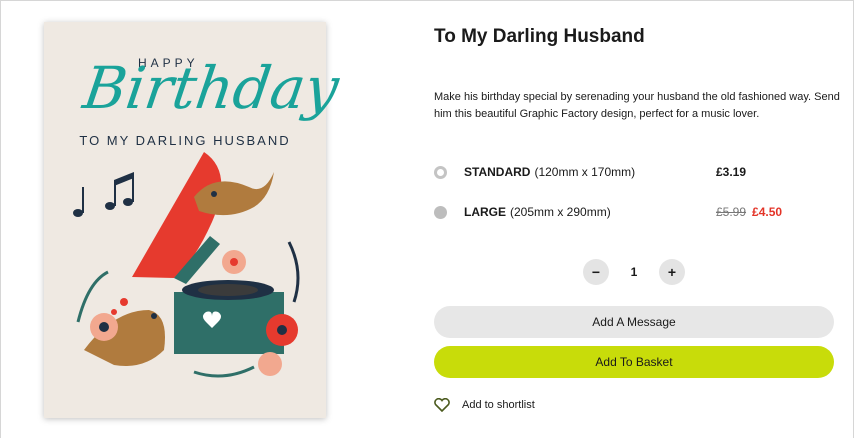  What do you see at coordinates (186, 265) in the screenshot?
I see `card-illustration` at bounding box center [186, 265].